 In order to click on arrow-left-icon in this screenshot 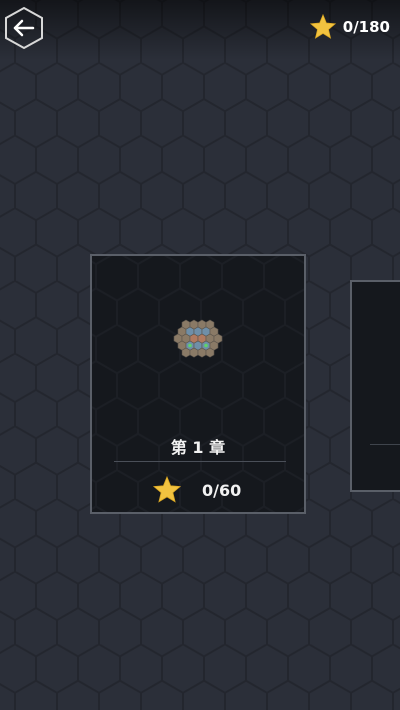, I will do `click(24, 28)`.